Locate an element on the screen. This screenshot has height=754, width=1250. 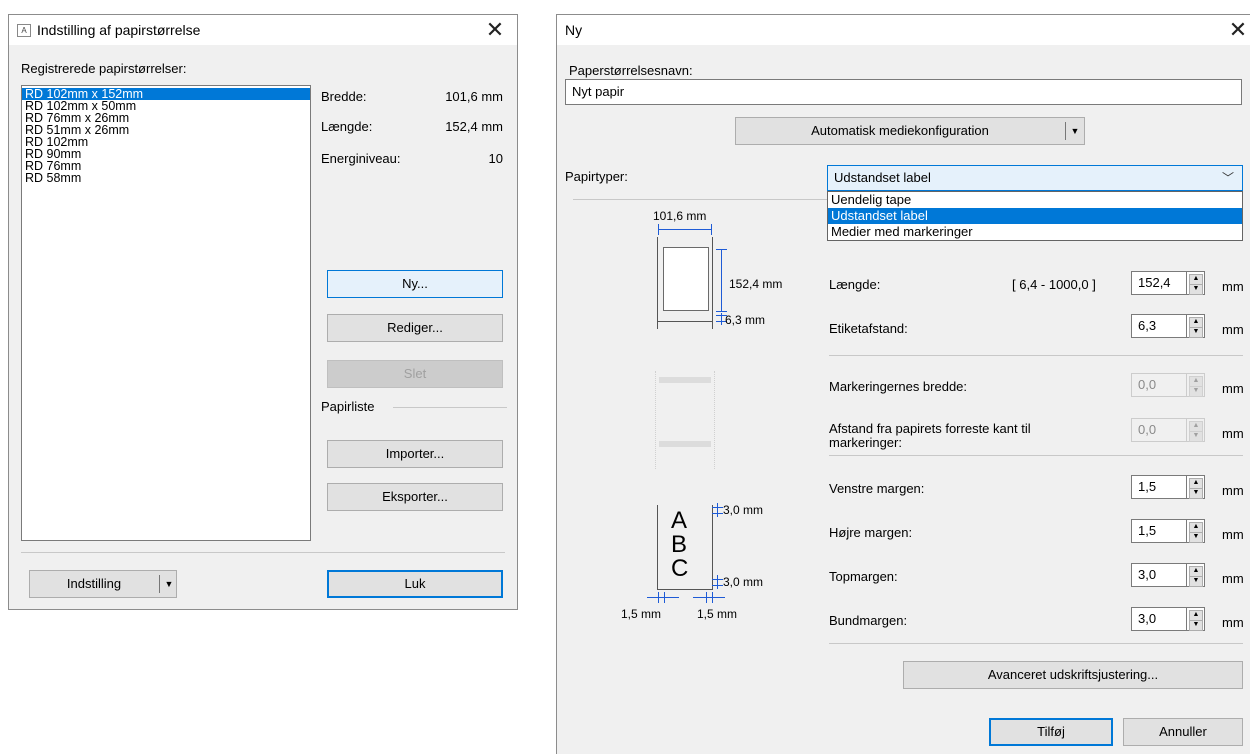
cancel-button: Annuller is located at coordinates (1183, 732).